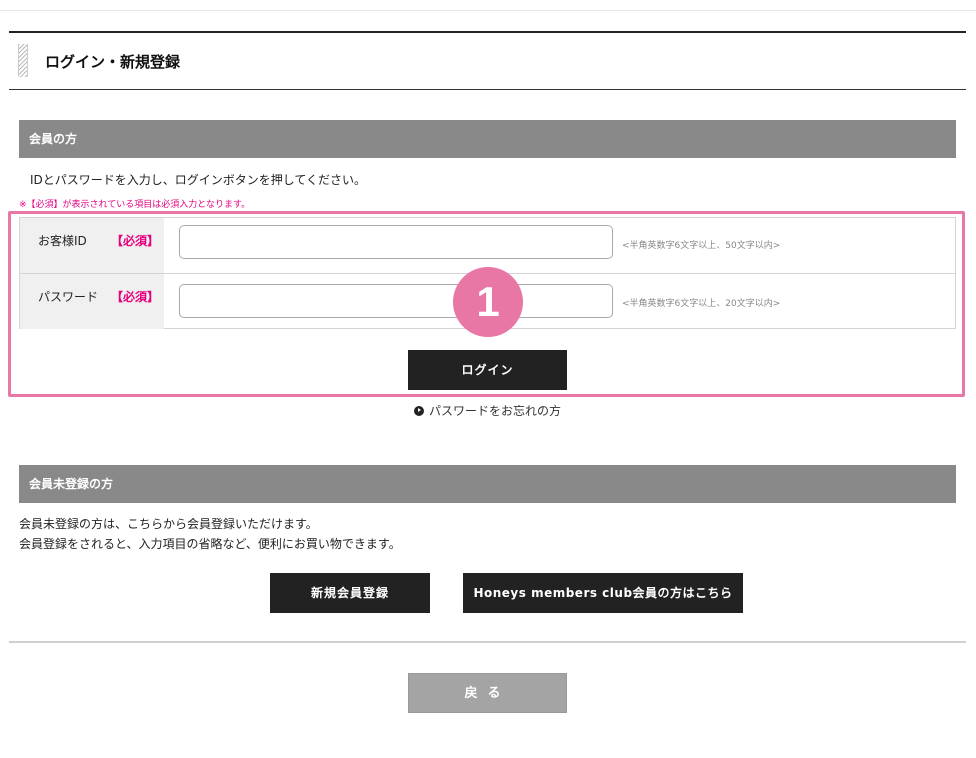  I want to click on register-button: 新規会員登録, so click(350, 593).